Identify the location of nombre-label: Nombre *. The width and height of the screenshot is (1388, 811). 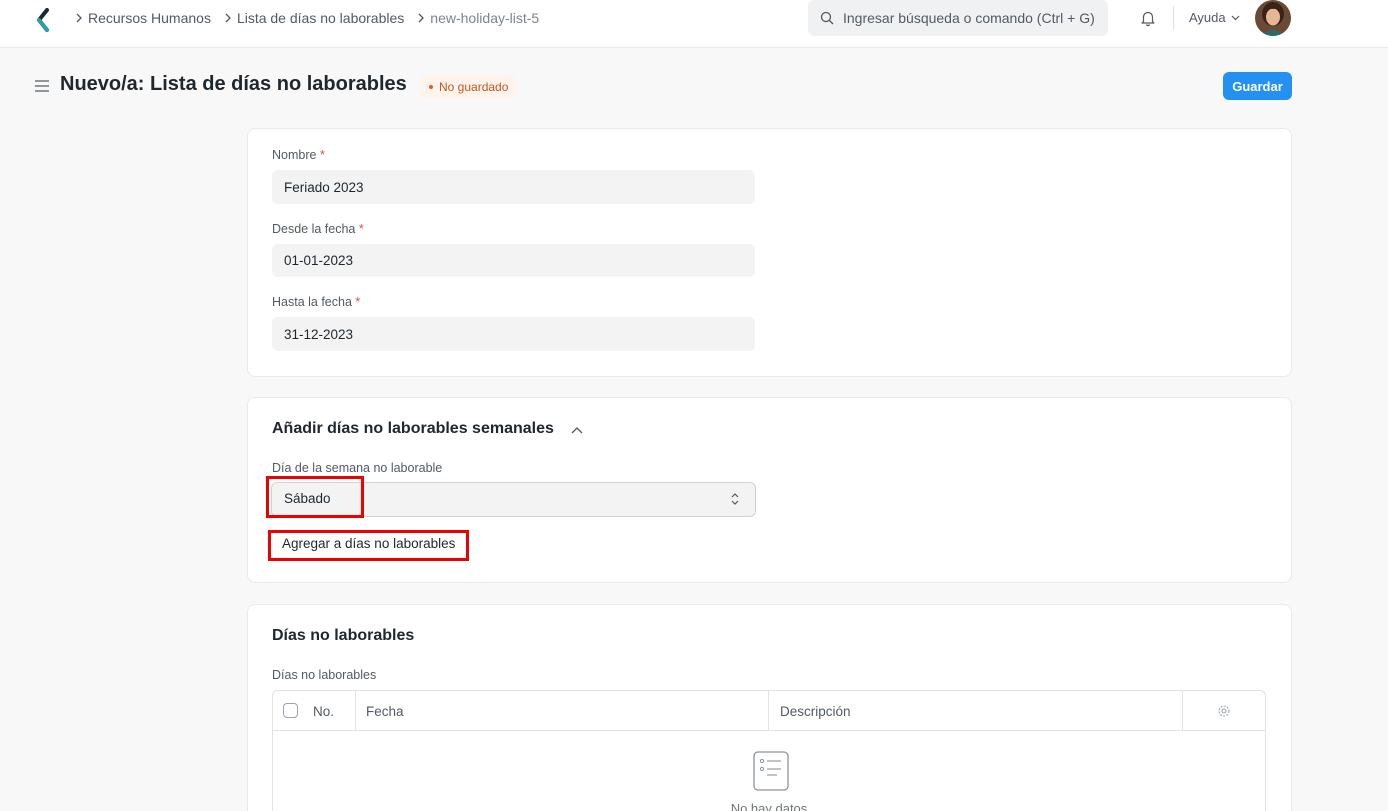
(298, 155).